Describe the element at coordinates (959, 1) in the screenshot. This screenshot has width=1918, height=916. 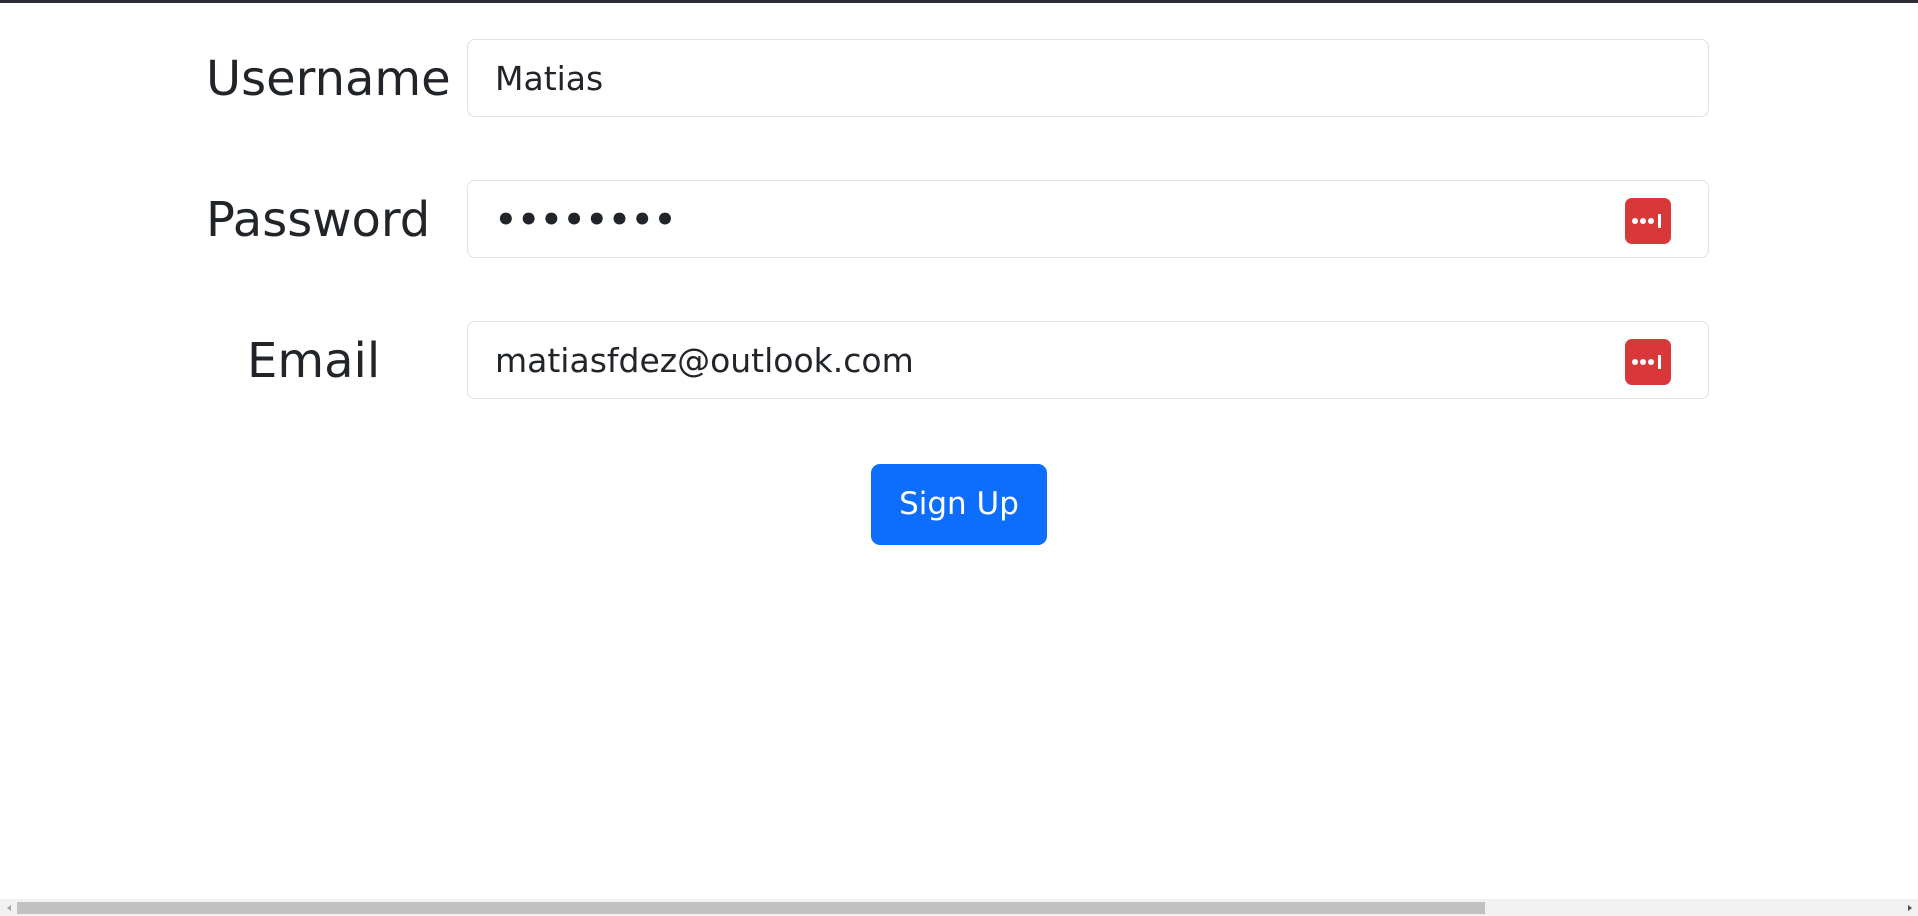
I see `window-top-border` at that location.